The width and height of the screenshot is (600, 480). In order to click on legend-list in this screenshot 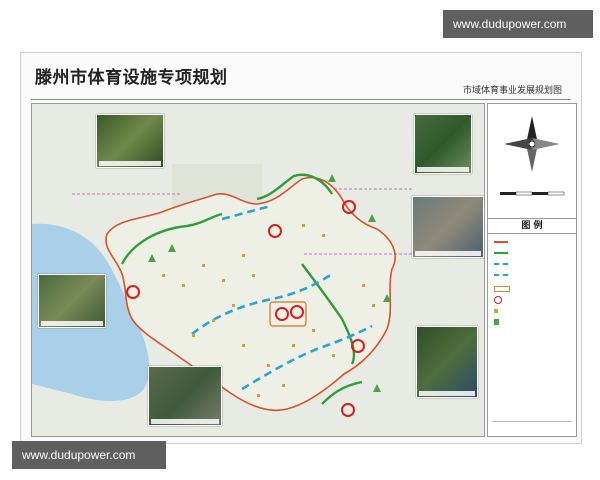, I will do `click(533, 284)`.